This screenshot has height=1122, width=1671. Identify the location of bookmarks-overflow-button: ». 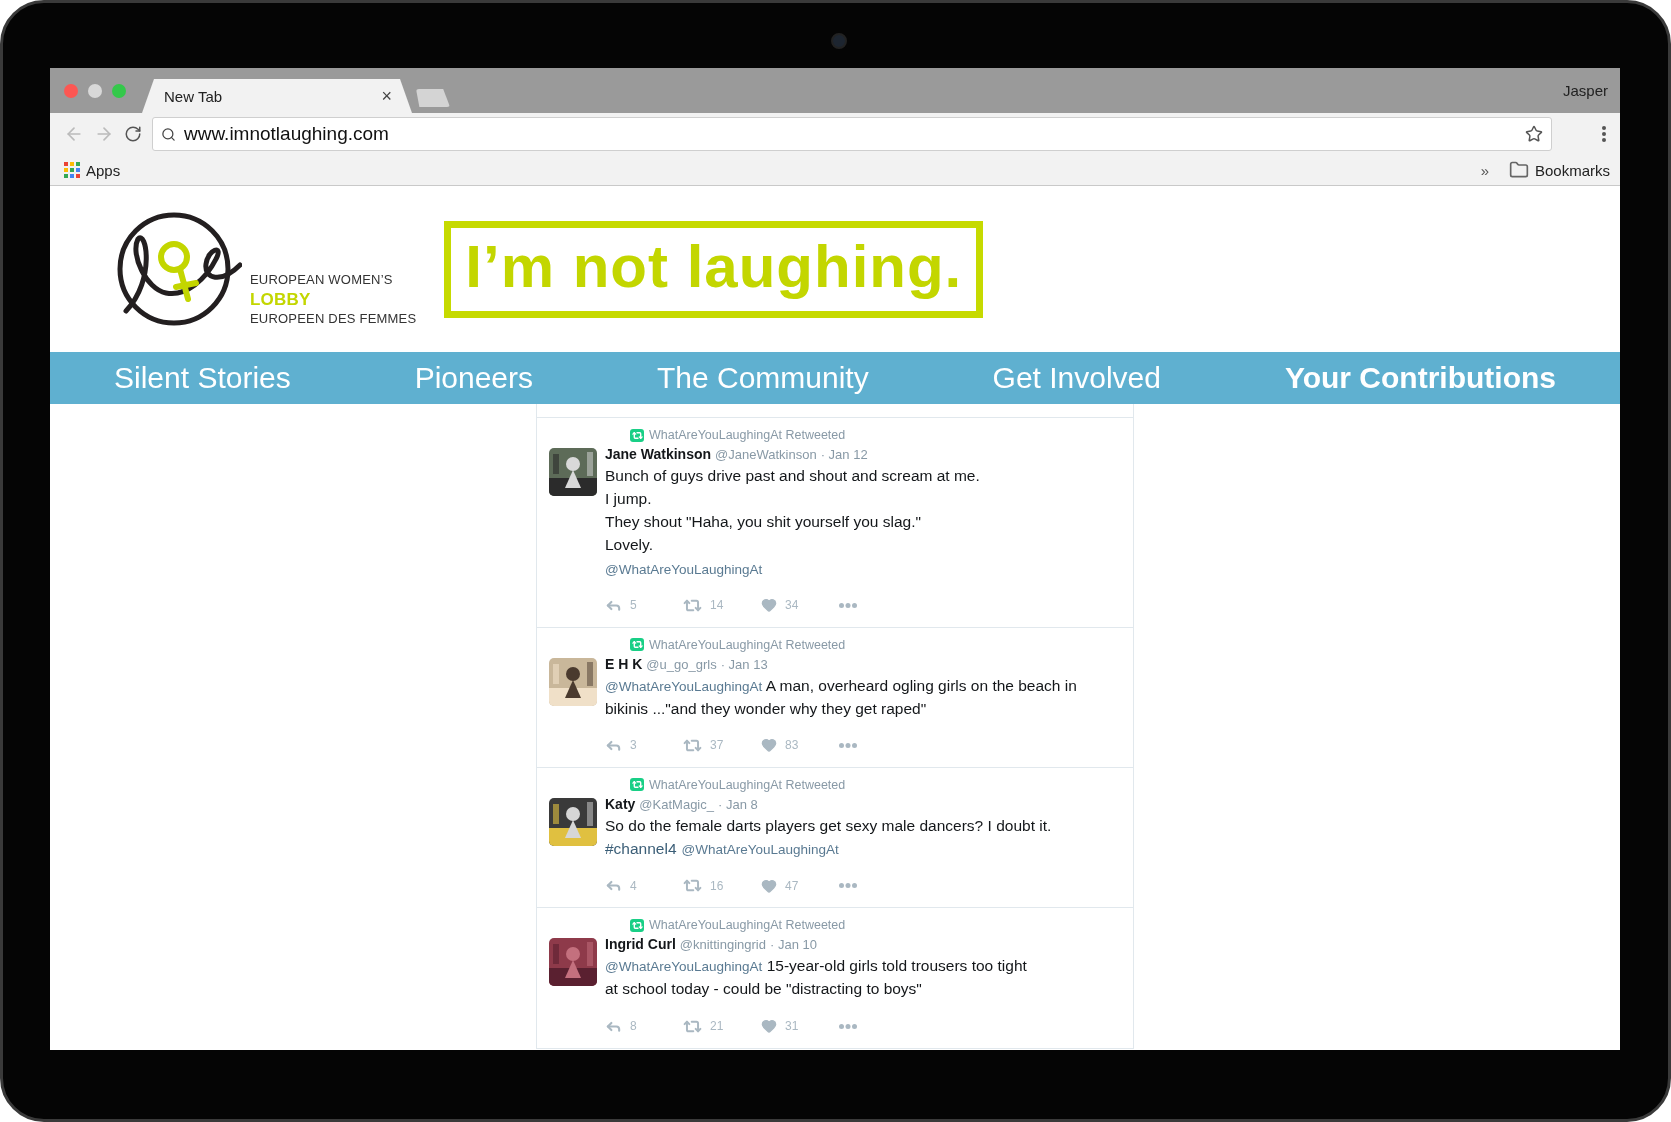
(1484, 170).